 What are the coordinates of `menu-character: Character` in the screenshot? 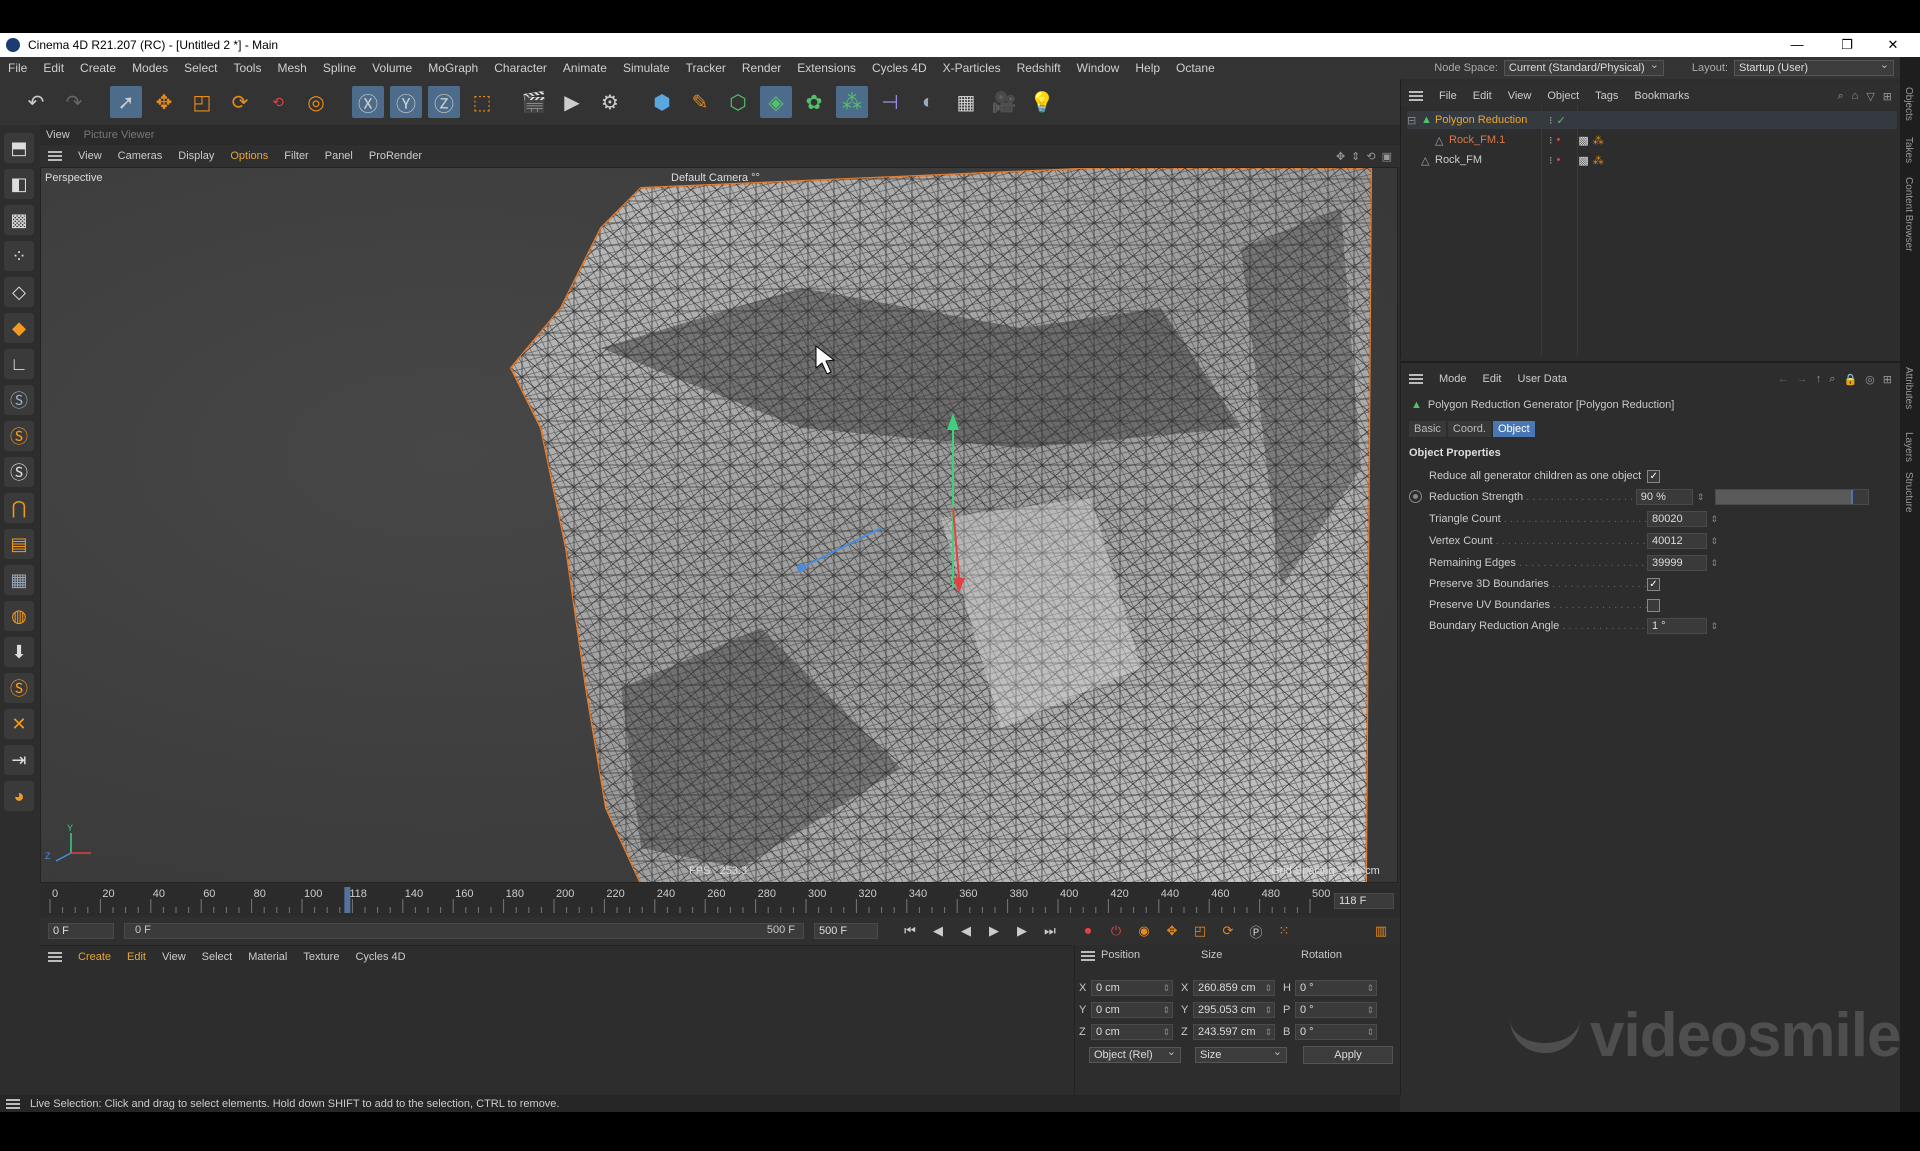 It's located at (520, 68).